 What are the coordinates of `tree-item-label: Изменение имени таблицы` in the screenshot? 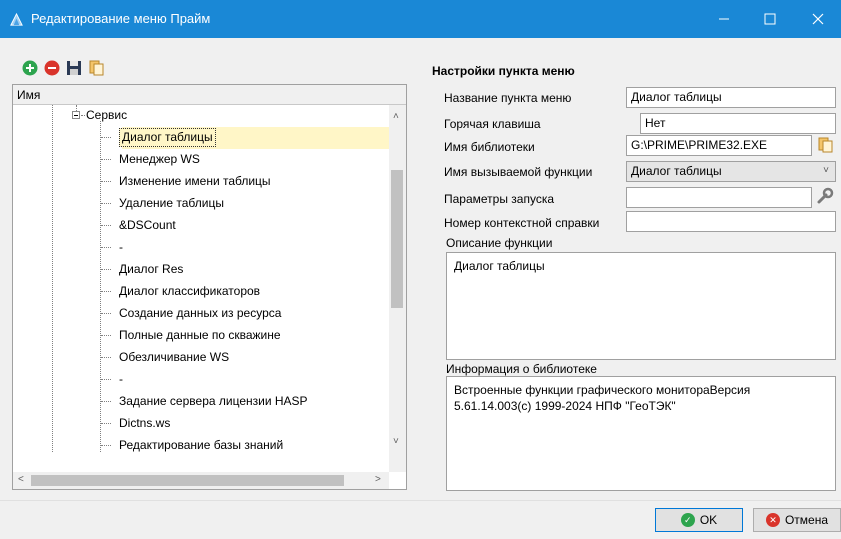 It's located at (195, 181).